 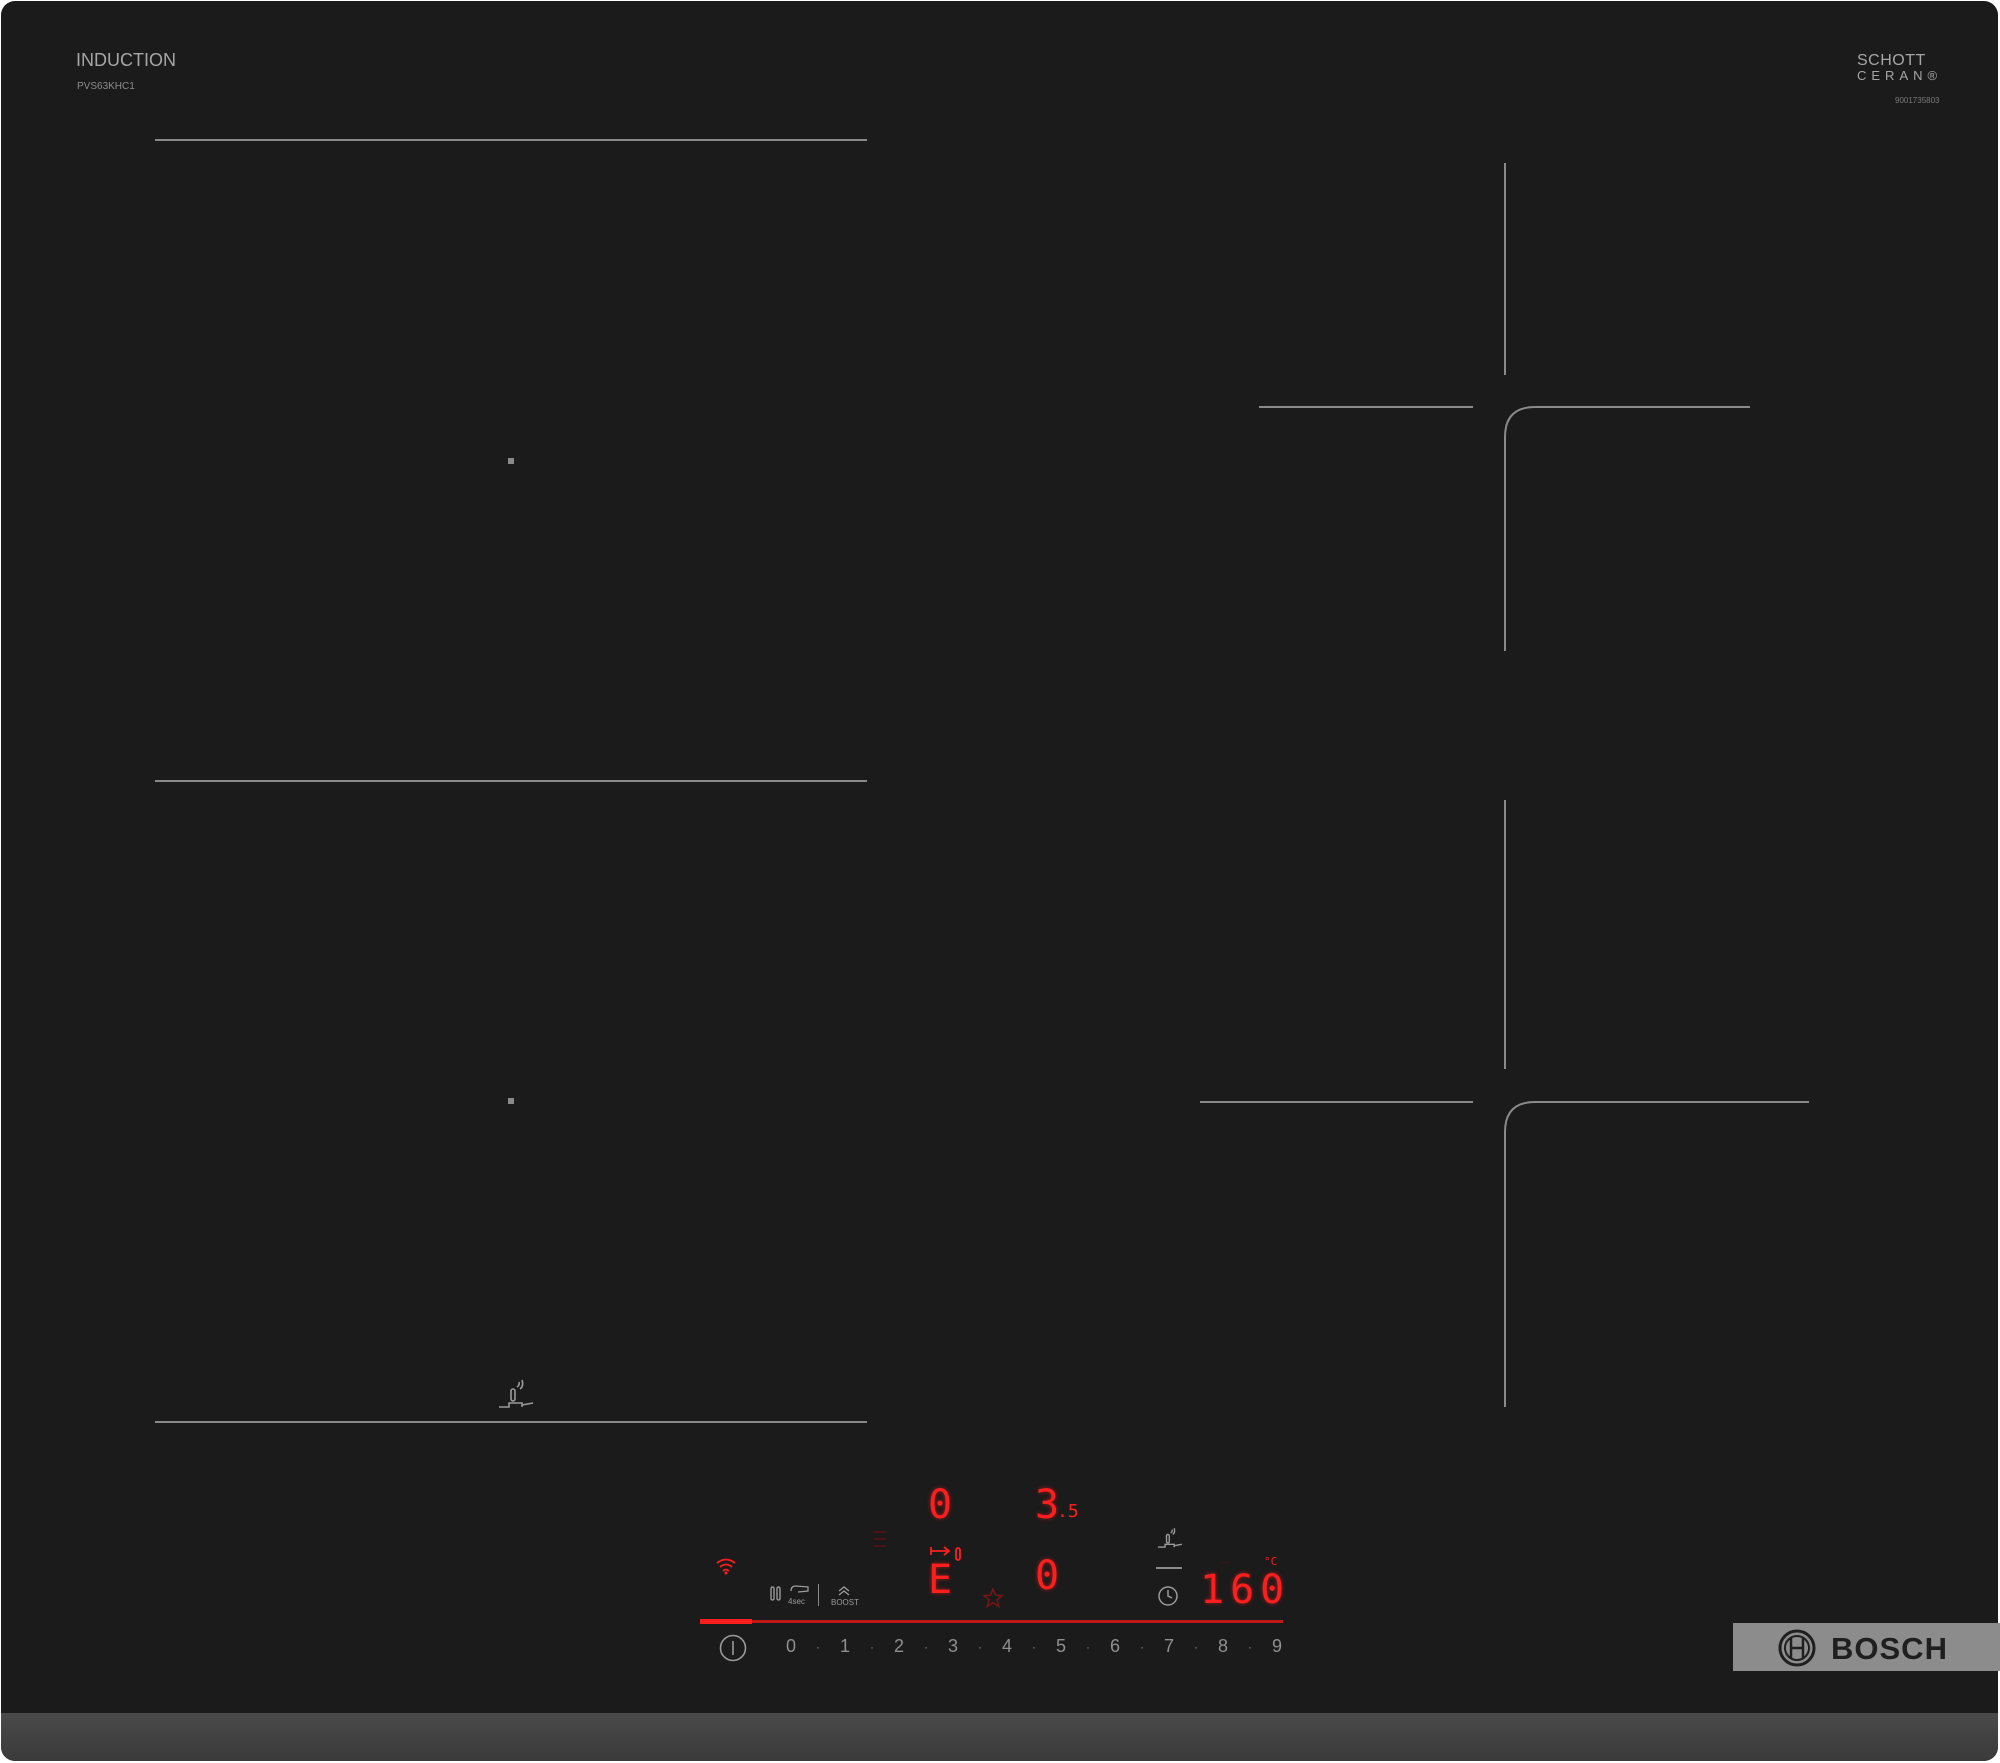 I want to click on control-divider, so click(x=818, y=1595).